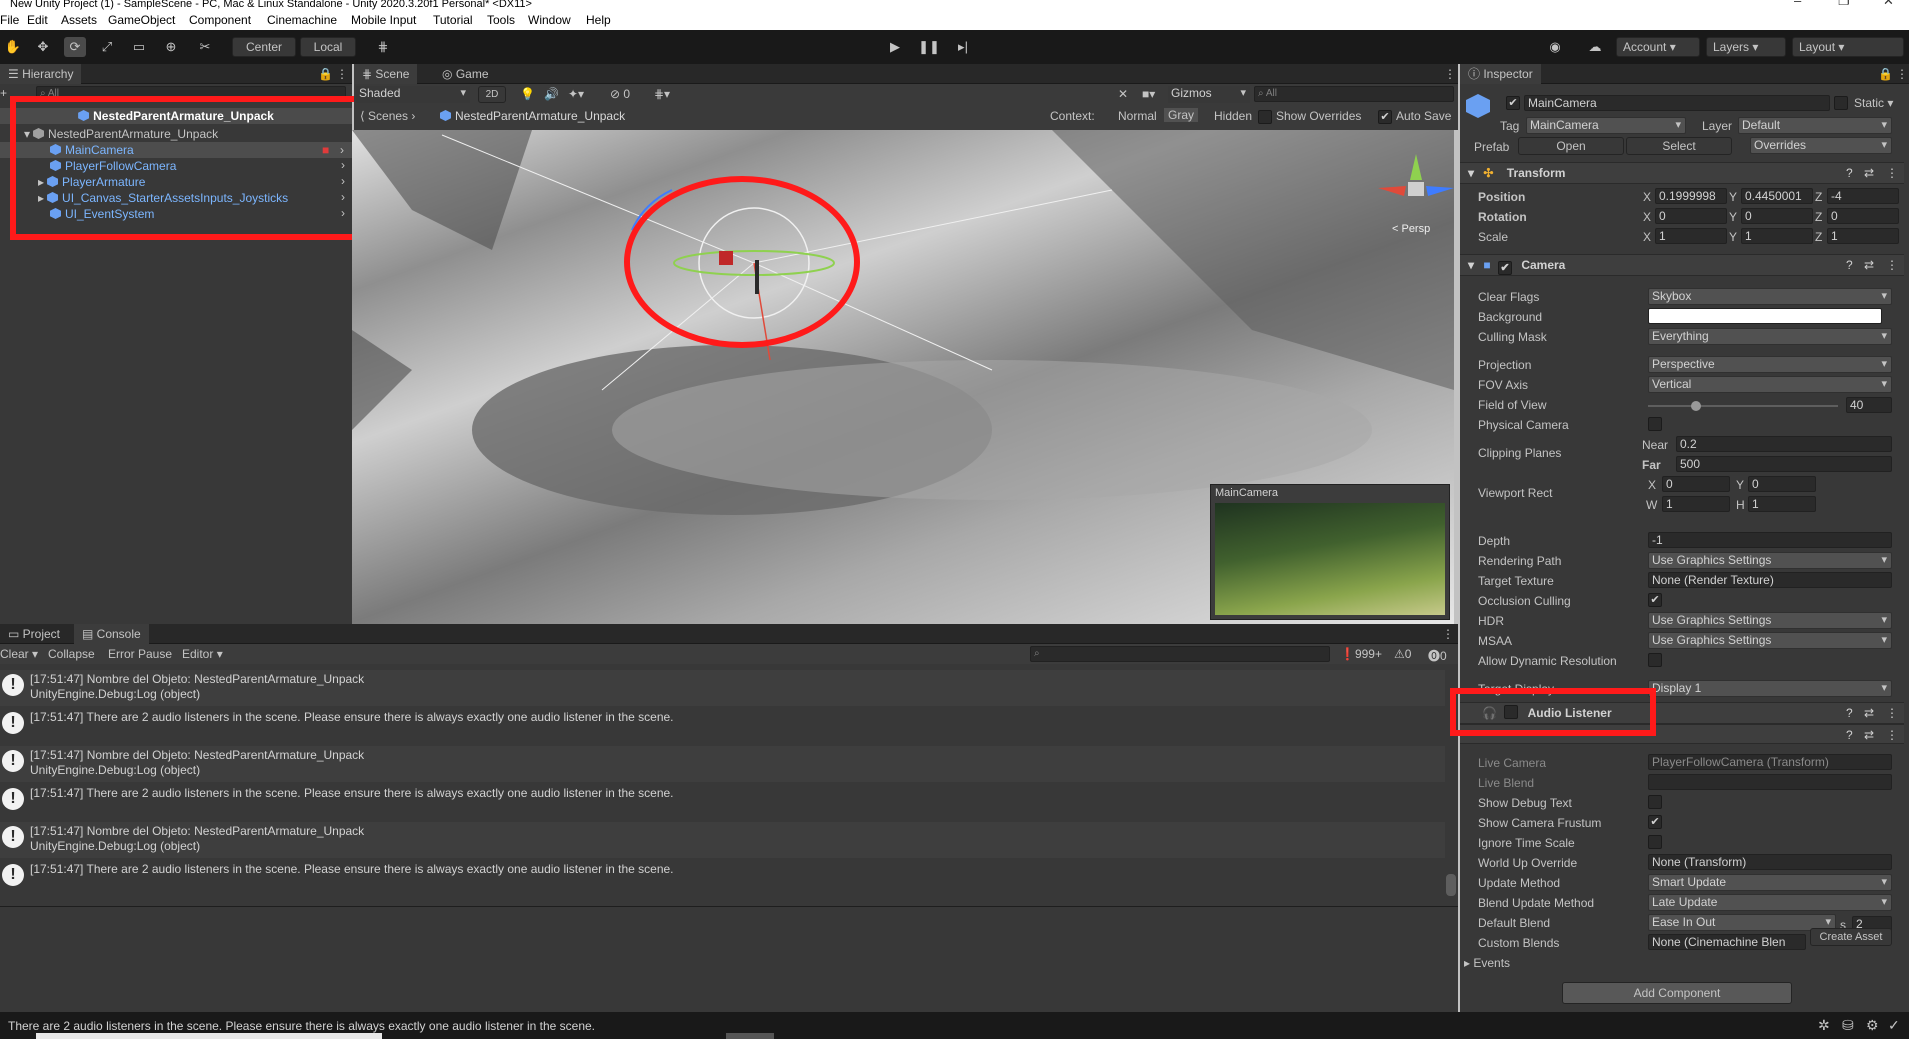 This screenshot has height=1039, width=1909. What do you see at coordinates (1815, 125) in the screenshot?
I see `layer-dropdown: Default` at bounding box center [1815, 125].